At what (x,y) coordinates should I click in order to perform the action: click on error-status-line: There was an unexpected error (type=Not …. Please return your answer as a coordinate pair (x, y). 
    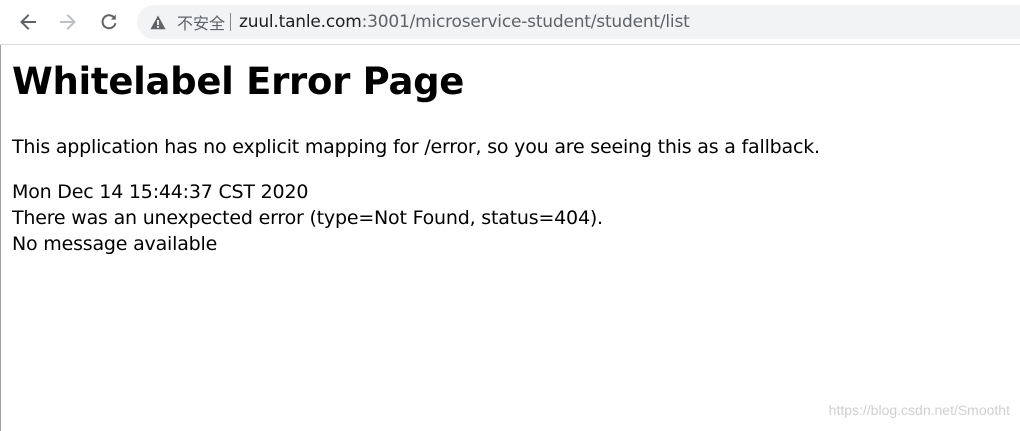
    Looking at the image, I should click on (307, 218).